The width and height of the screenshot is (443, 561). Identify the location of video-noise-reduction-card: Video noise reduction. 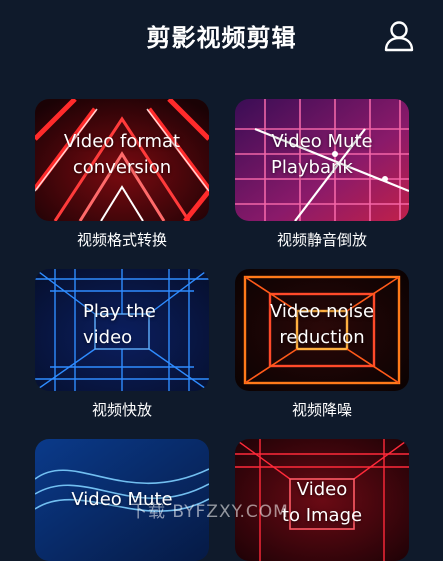
(322, 330).